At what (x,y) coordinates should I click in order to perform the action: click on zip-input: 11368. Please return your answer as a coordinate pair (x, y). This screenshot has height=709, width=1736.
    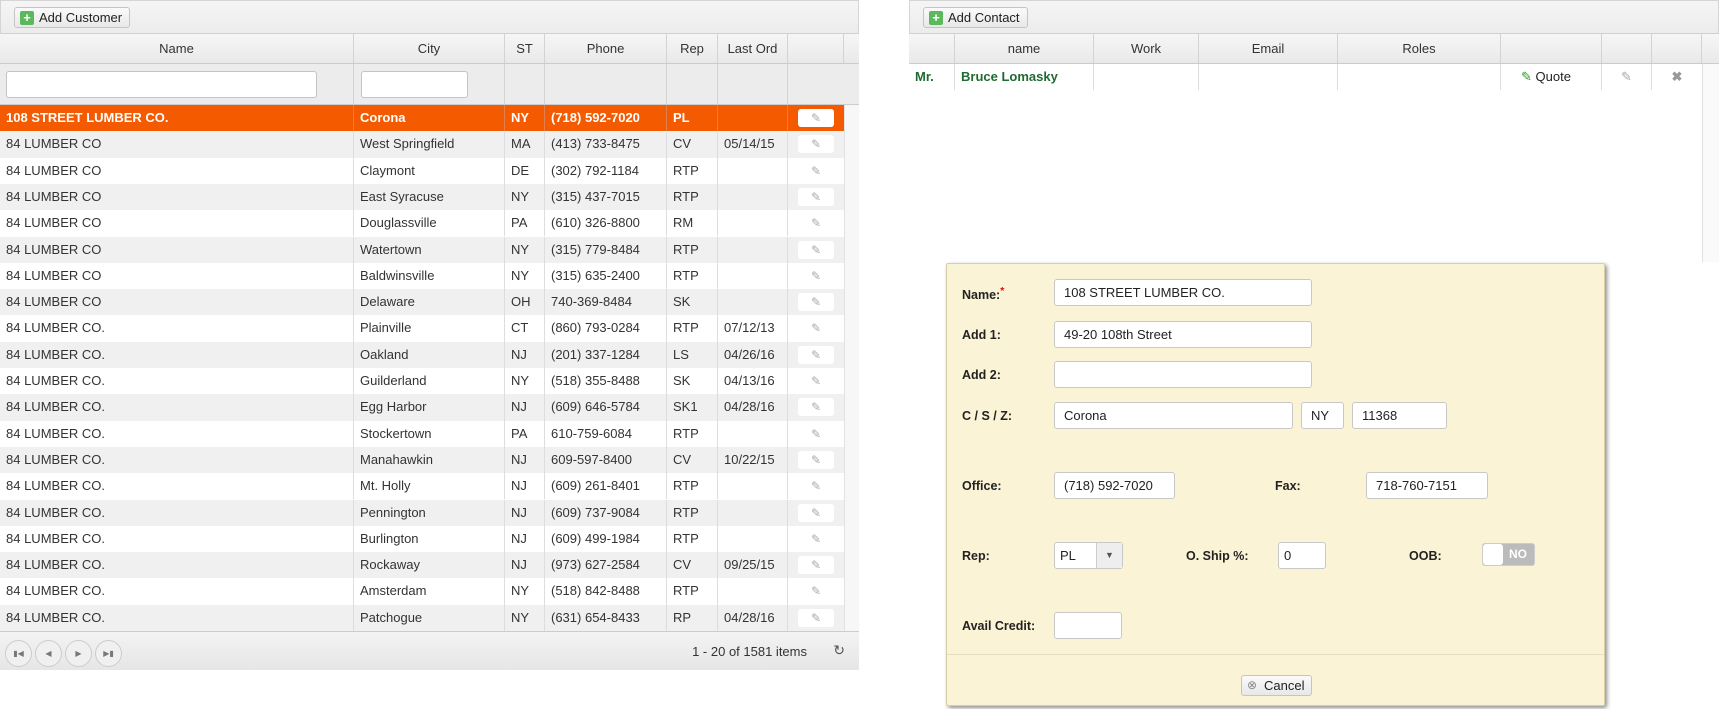
    Looking at the image, I should click on (1399, 415).